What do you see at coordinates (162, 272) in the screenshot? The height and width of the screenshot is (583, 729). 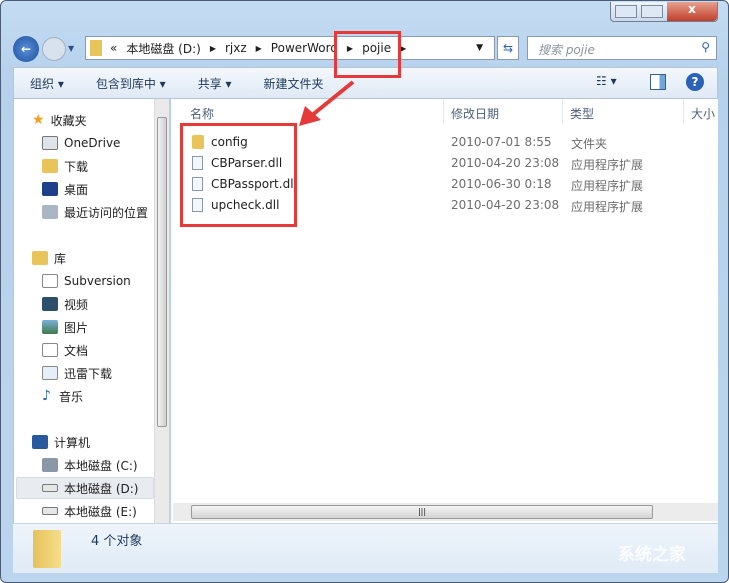 I see `scrollbar-thumb` at bounding box center [162, 272].